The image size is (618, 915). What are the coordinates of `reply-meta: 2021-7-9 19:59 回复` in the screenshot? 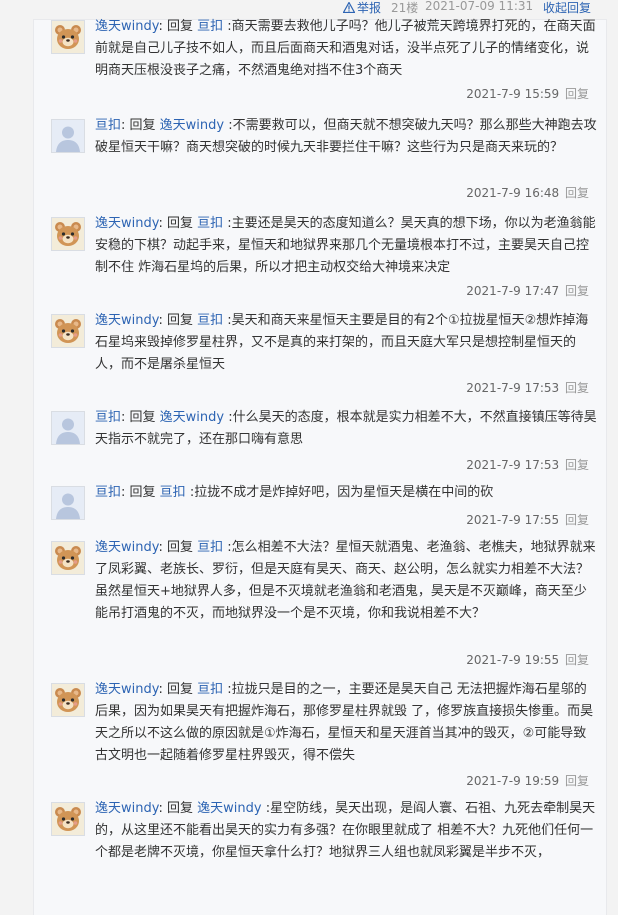 It's located at (527, 780).